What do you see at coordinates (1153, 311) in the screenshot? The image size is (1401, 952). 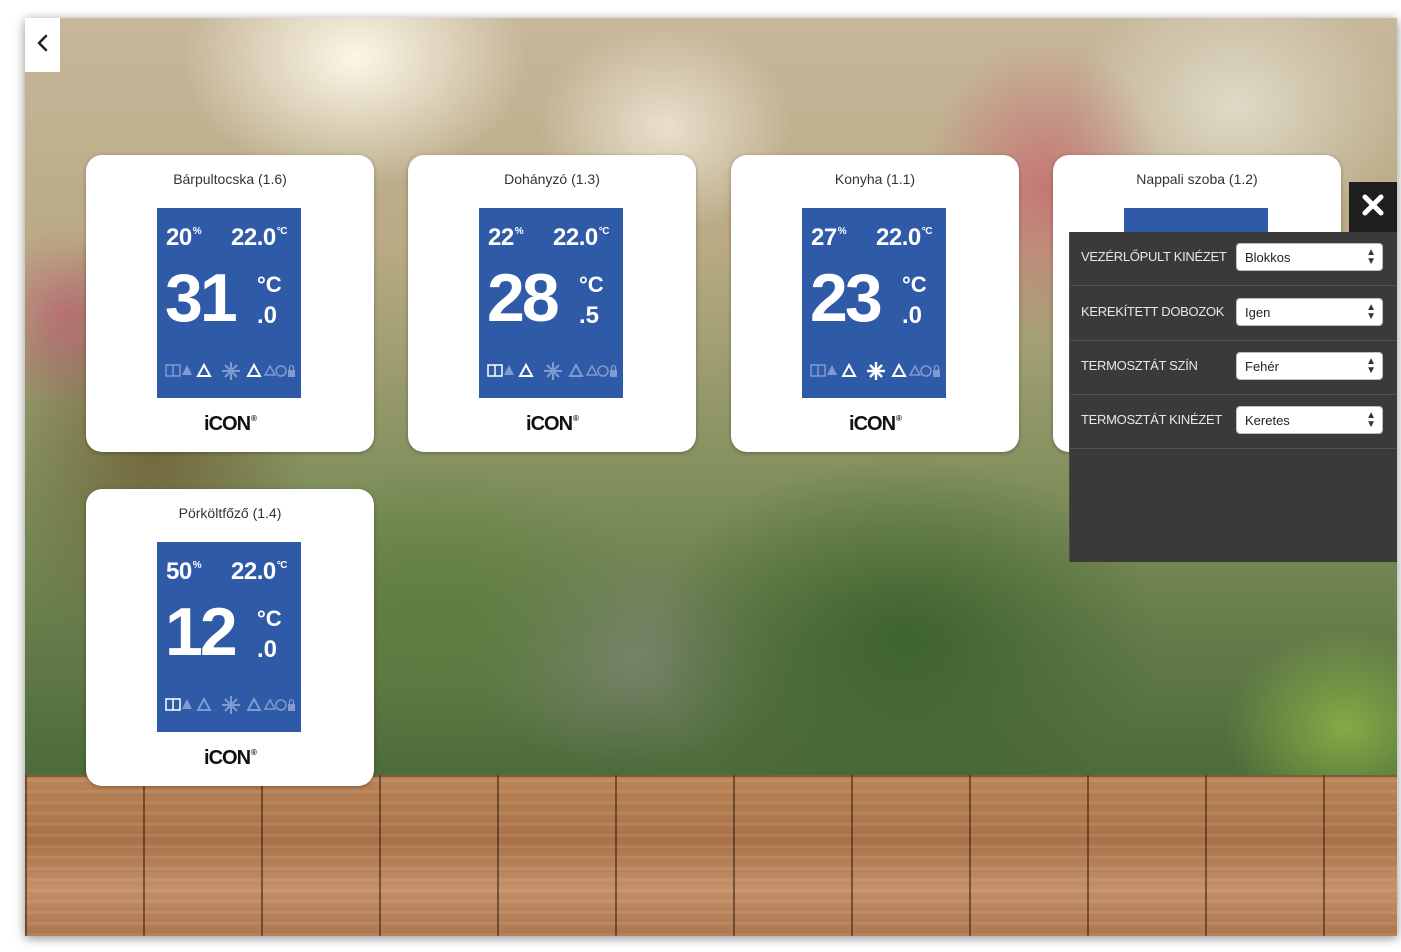 I see `setting-label: KEREKÍTETT DOBOZOK` at bounding box center [1153, 311].